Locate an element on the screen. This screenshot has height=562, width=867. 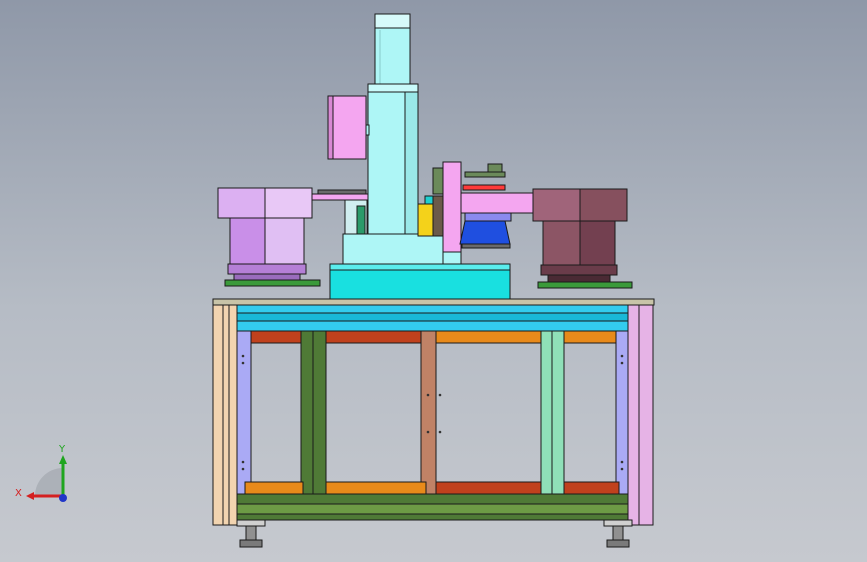
triad-y-label: Y is located at coordinates (62, 449).